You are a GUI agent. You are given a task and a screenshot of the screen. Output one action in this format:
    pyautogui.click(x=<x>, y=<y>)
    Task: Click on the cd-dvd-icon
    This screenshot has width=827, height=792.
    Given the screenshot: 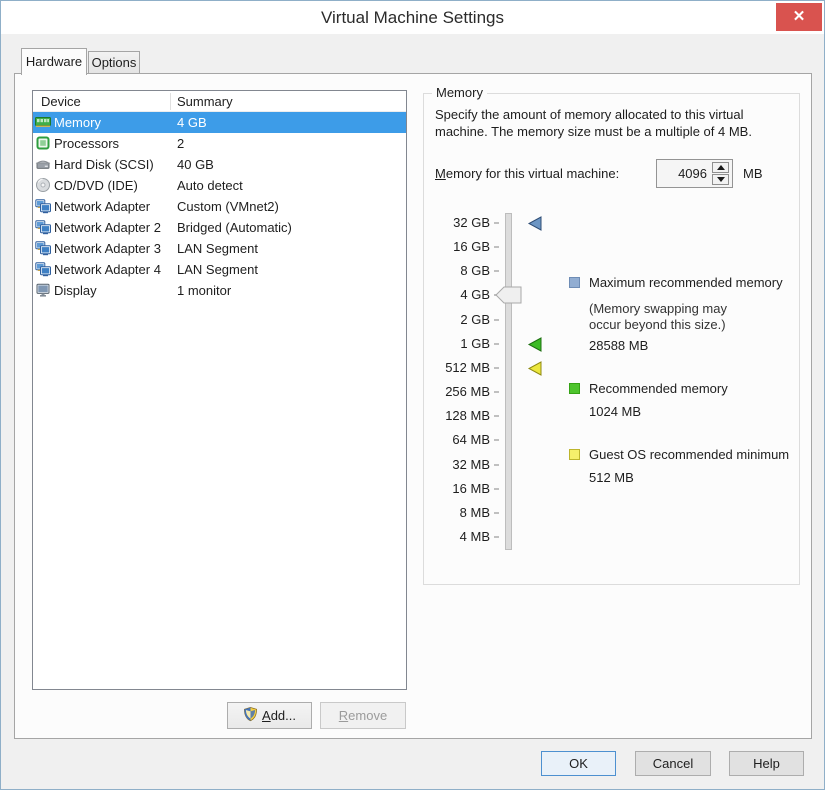 What is the action you would take?
    pyautogui.click(x=43, y=185)
    